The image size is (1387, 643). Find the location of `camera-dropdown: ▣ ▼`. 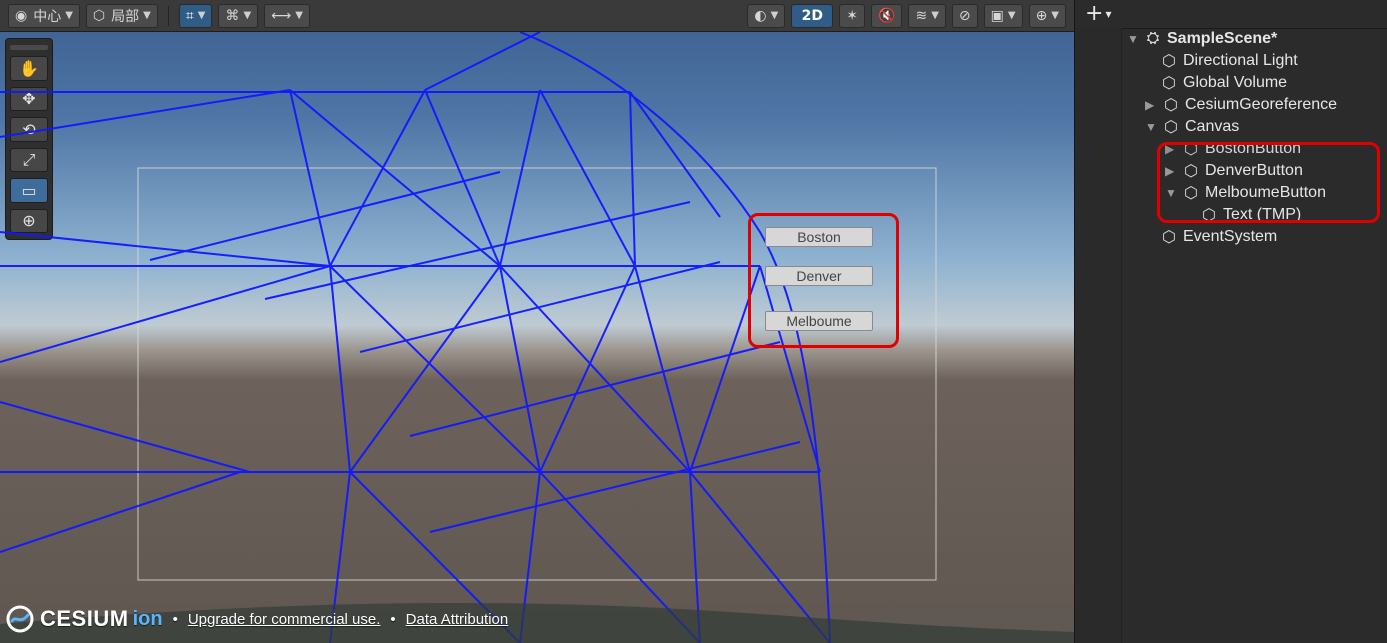

camera-dropdown: ▣ ▼ is located at coordinates (1003, 15).